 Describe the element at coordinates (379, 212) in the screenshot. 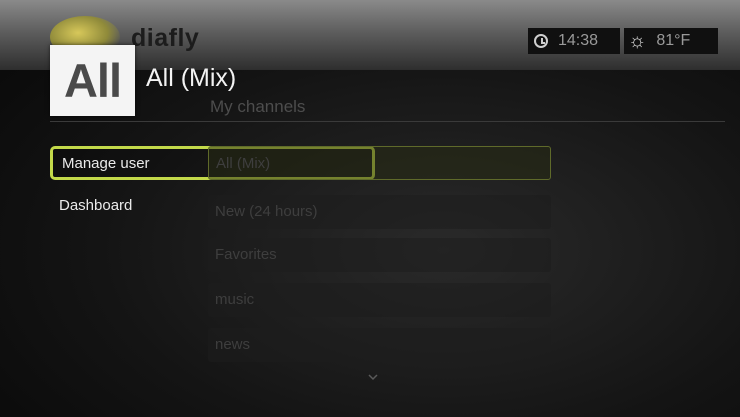

I see `channel-row-new: New (24 hours)` at that location.